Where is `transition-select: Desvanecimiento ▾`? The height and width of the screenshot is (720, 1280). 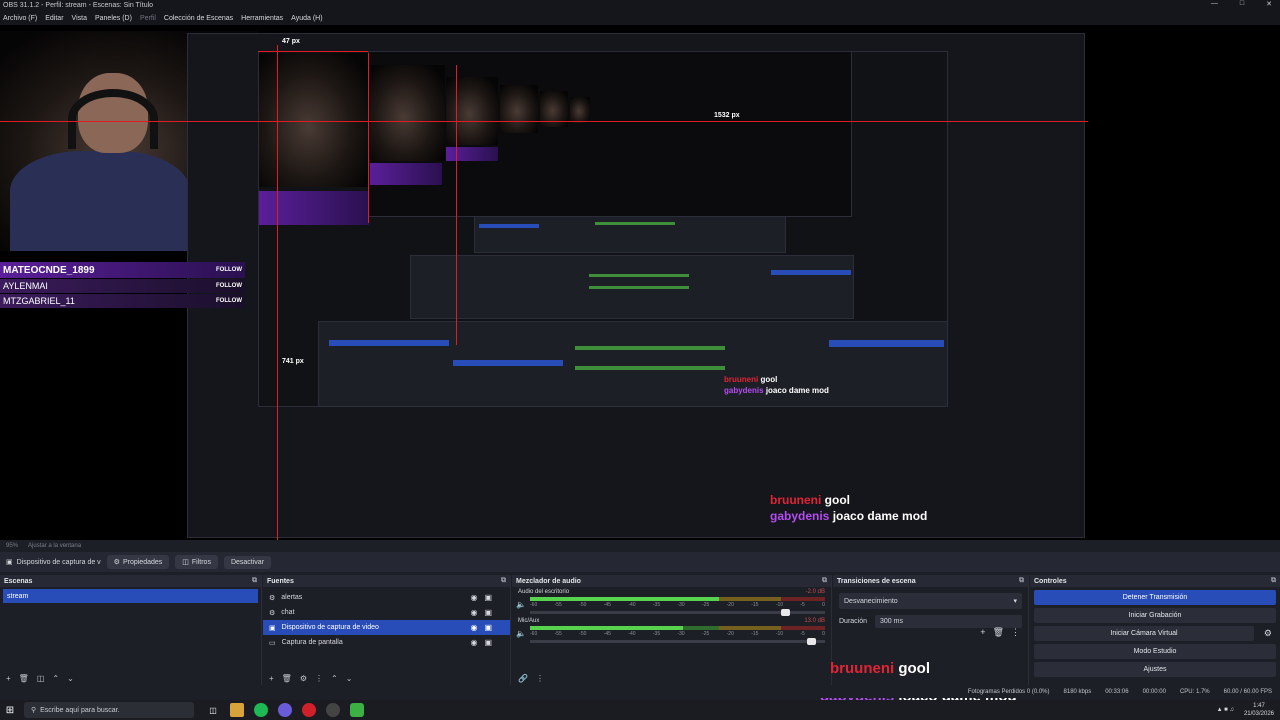 transition-select: Desvanecimiento ▾ is located at coordinates (930, 601).